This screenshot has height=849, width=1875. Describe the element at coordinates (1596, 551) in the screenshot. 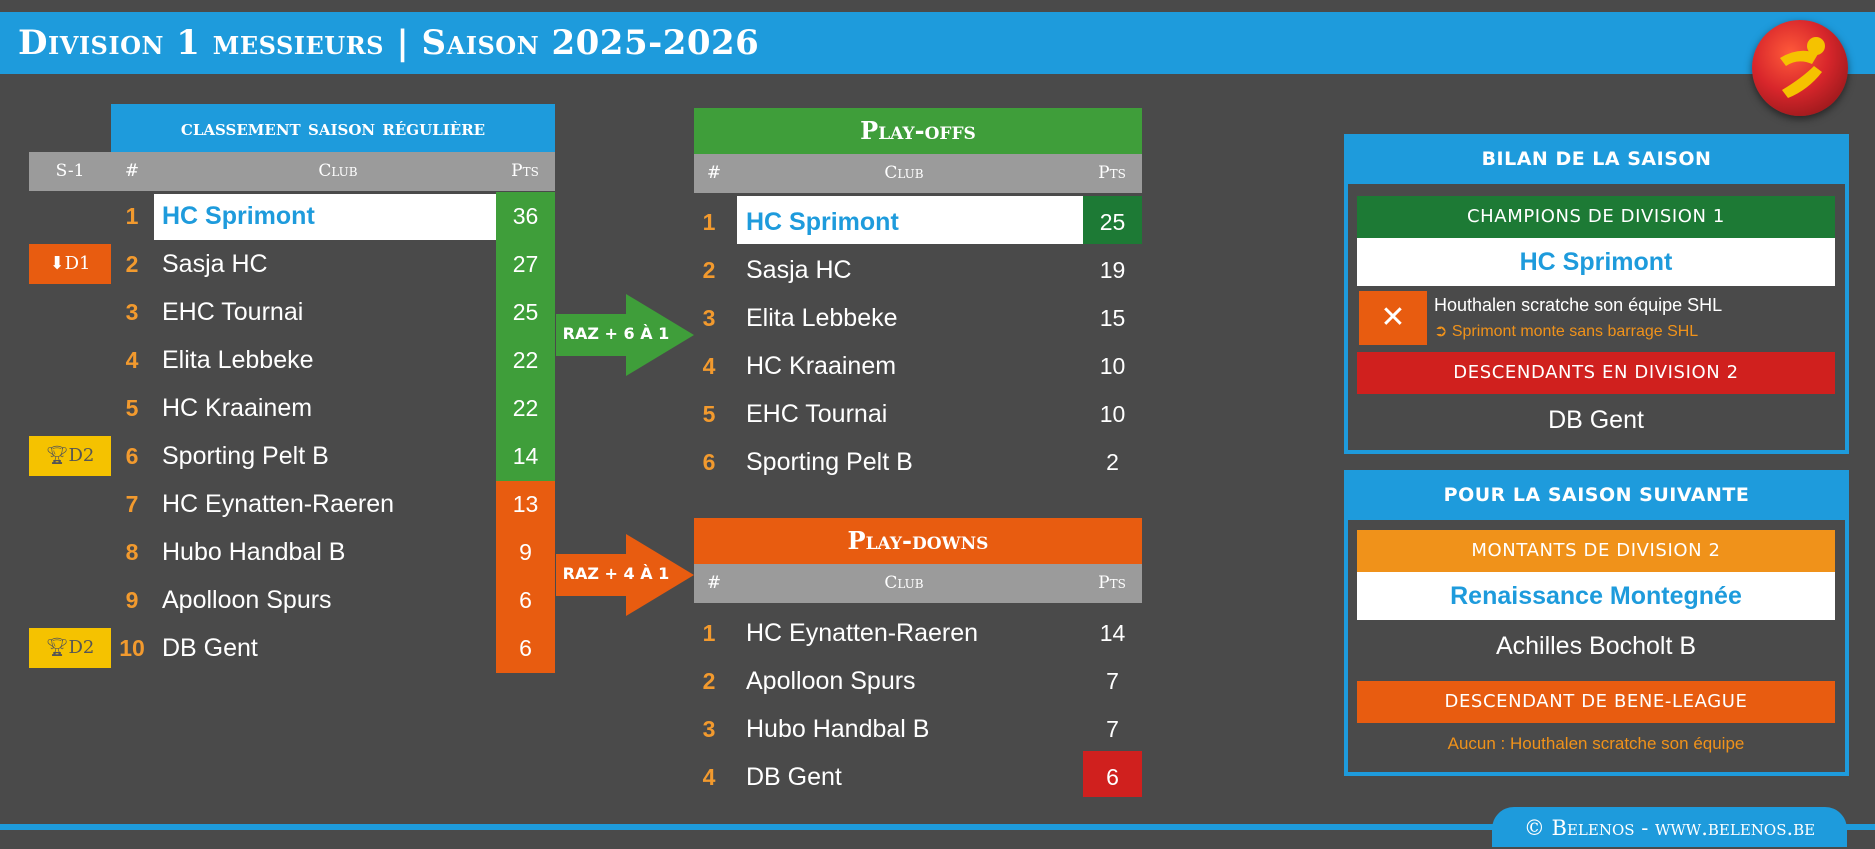

I see `promoted-label: MONTANTS DE DIVISION 2` at that location.